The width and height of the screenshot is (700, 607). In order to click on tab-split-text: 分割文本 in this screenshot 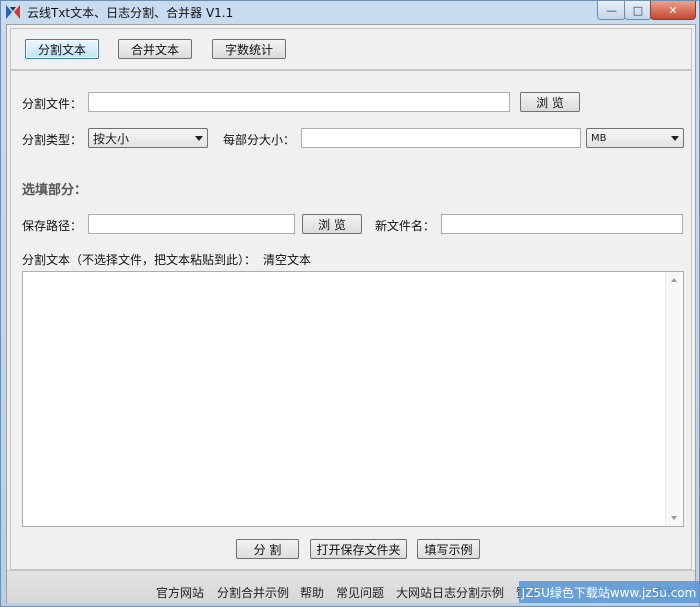, I will do `click(62, 49)`.